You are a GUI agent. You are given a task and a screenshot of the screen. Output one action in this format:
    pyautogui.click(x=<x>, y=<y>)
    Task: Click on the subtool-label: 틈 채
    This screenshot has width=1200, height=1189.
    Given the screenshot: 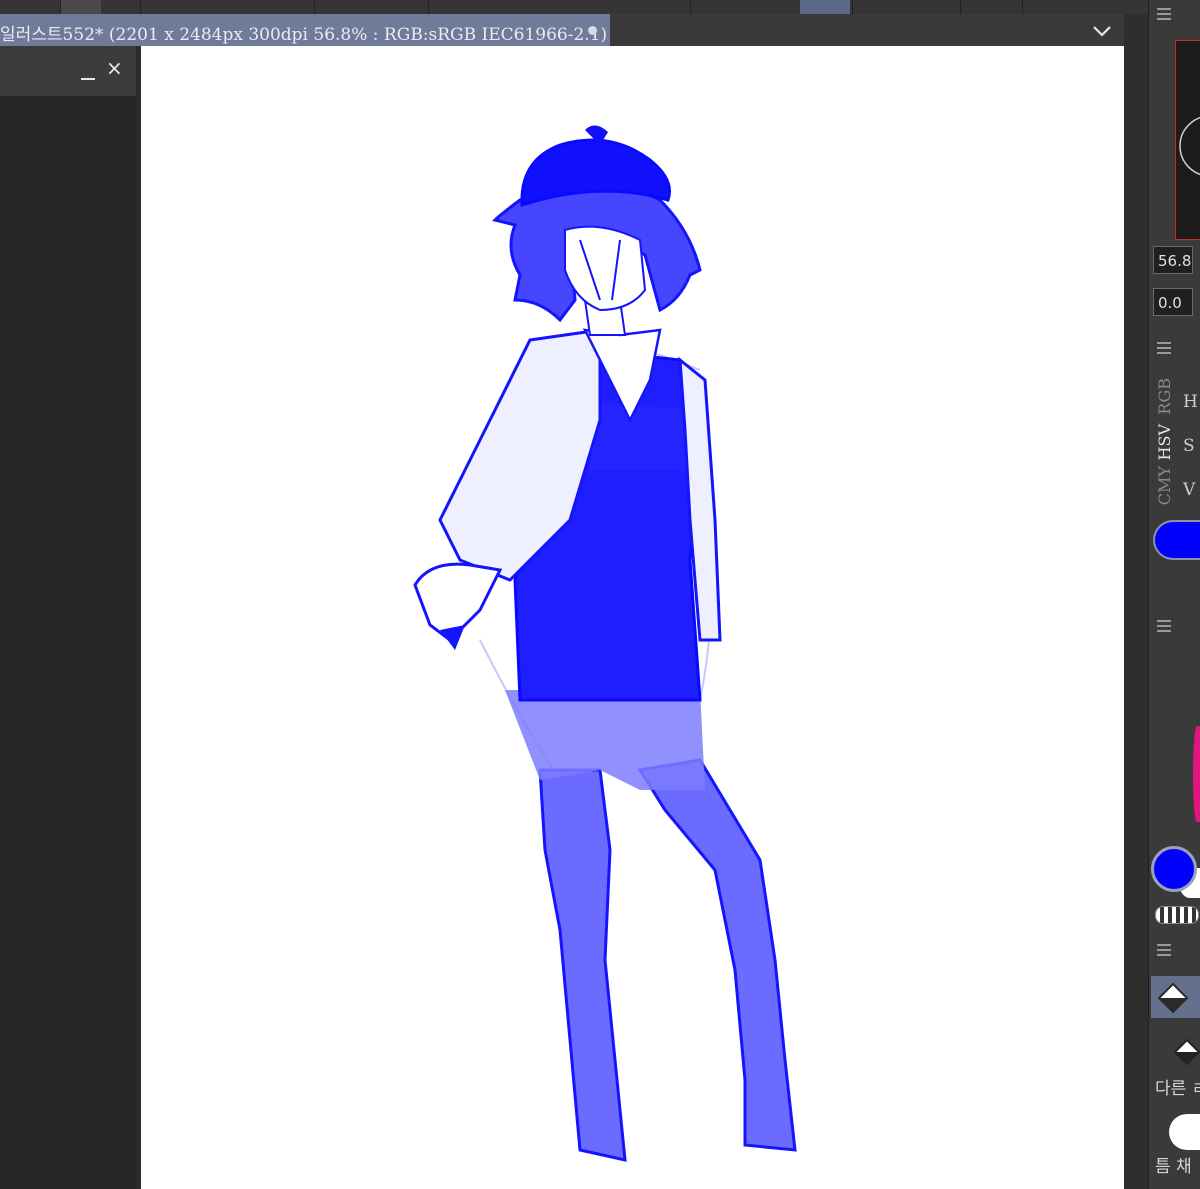 What is the action you would take?
    pyautogui.click(x=1173, y=1167)
    